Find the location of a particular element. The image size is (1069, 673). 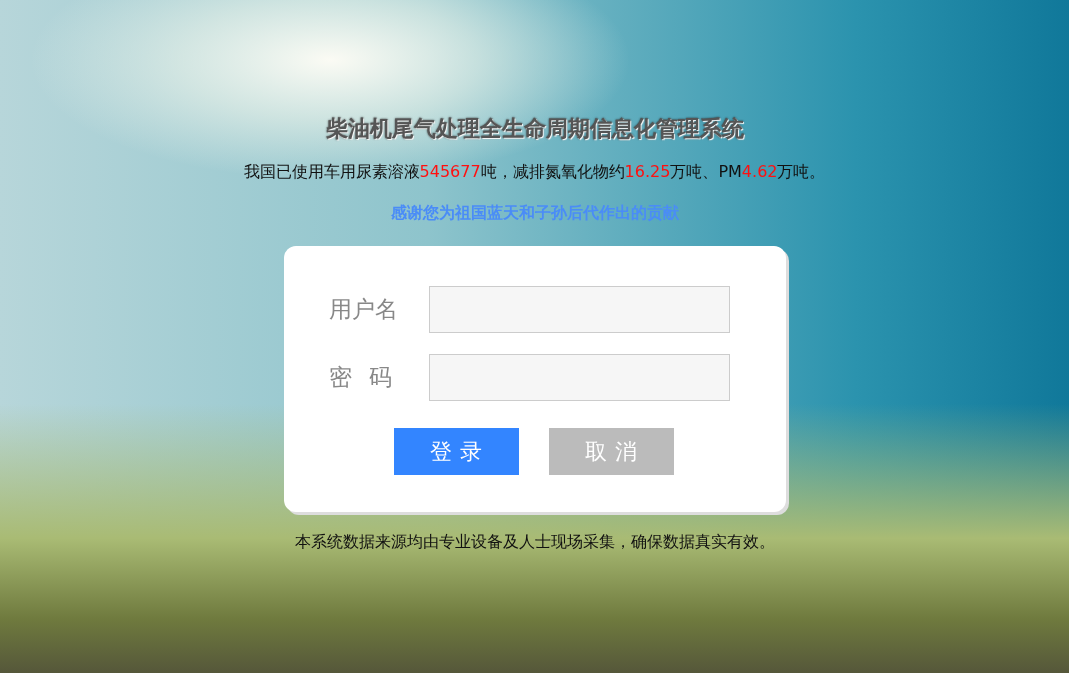

statistics-text: 我国已使用车用尿素溶液545677吨，减排氮氧化物约16.25万吨、PM4.62万吨。 is located at coordinates (534, 172).